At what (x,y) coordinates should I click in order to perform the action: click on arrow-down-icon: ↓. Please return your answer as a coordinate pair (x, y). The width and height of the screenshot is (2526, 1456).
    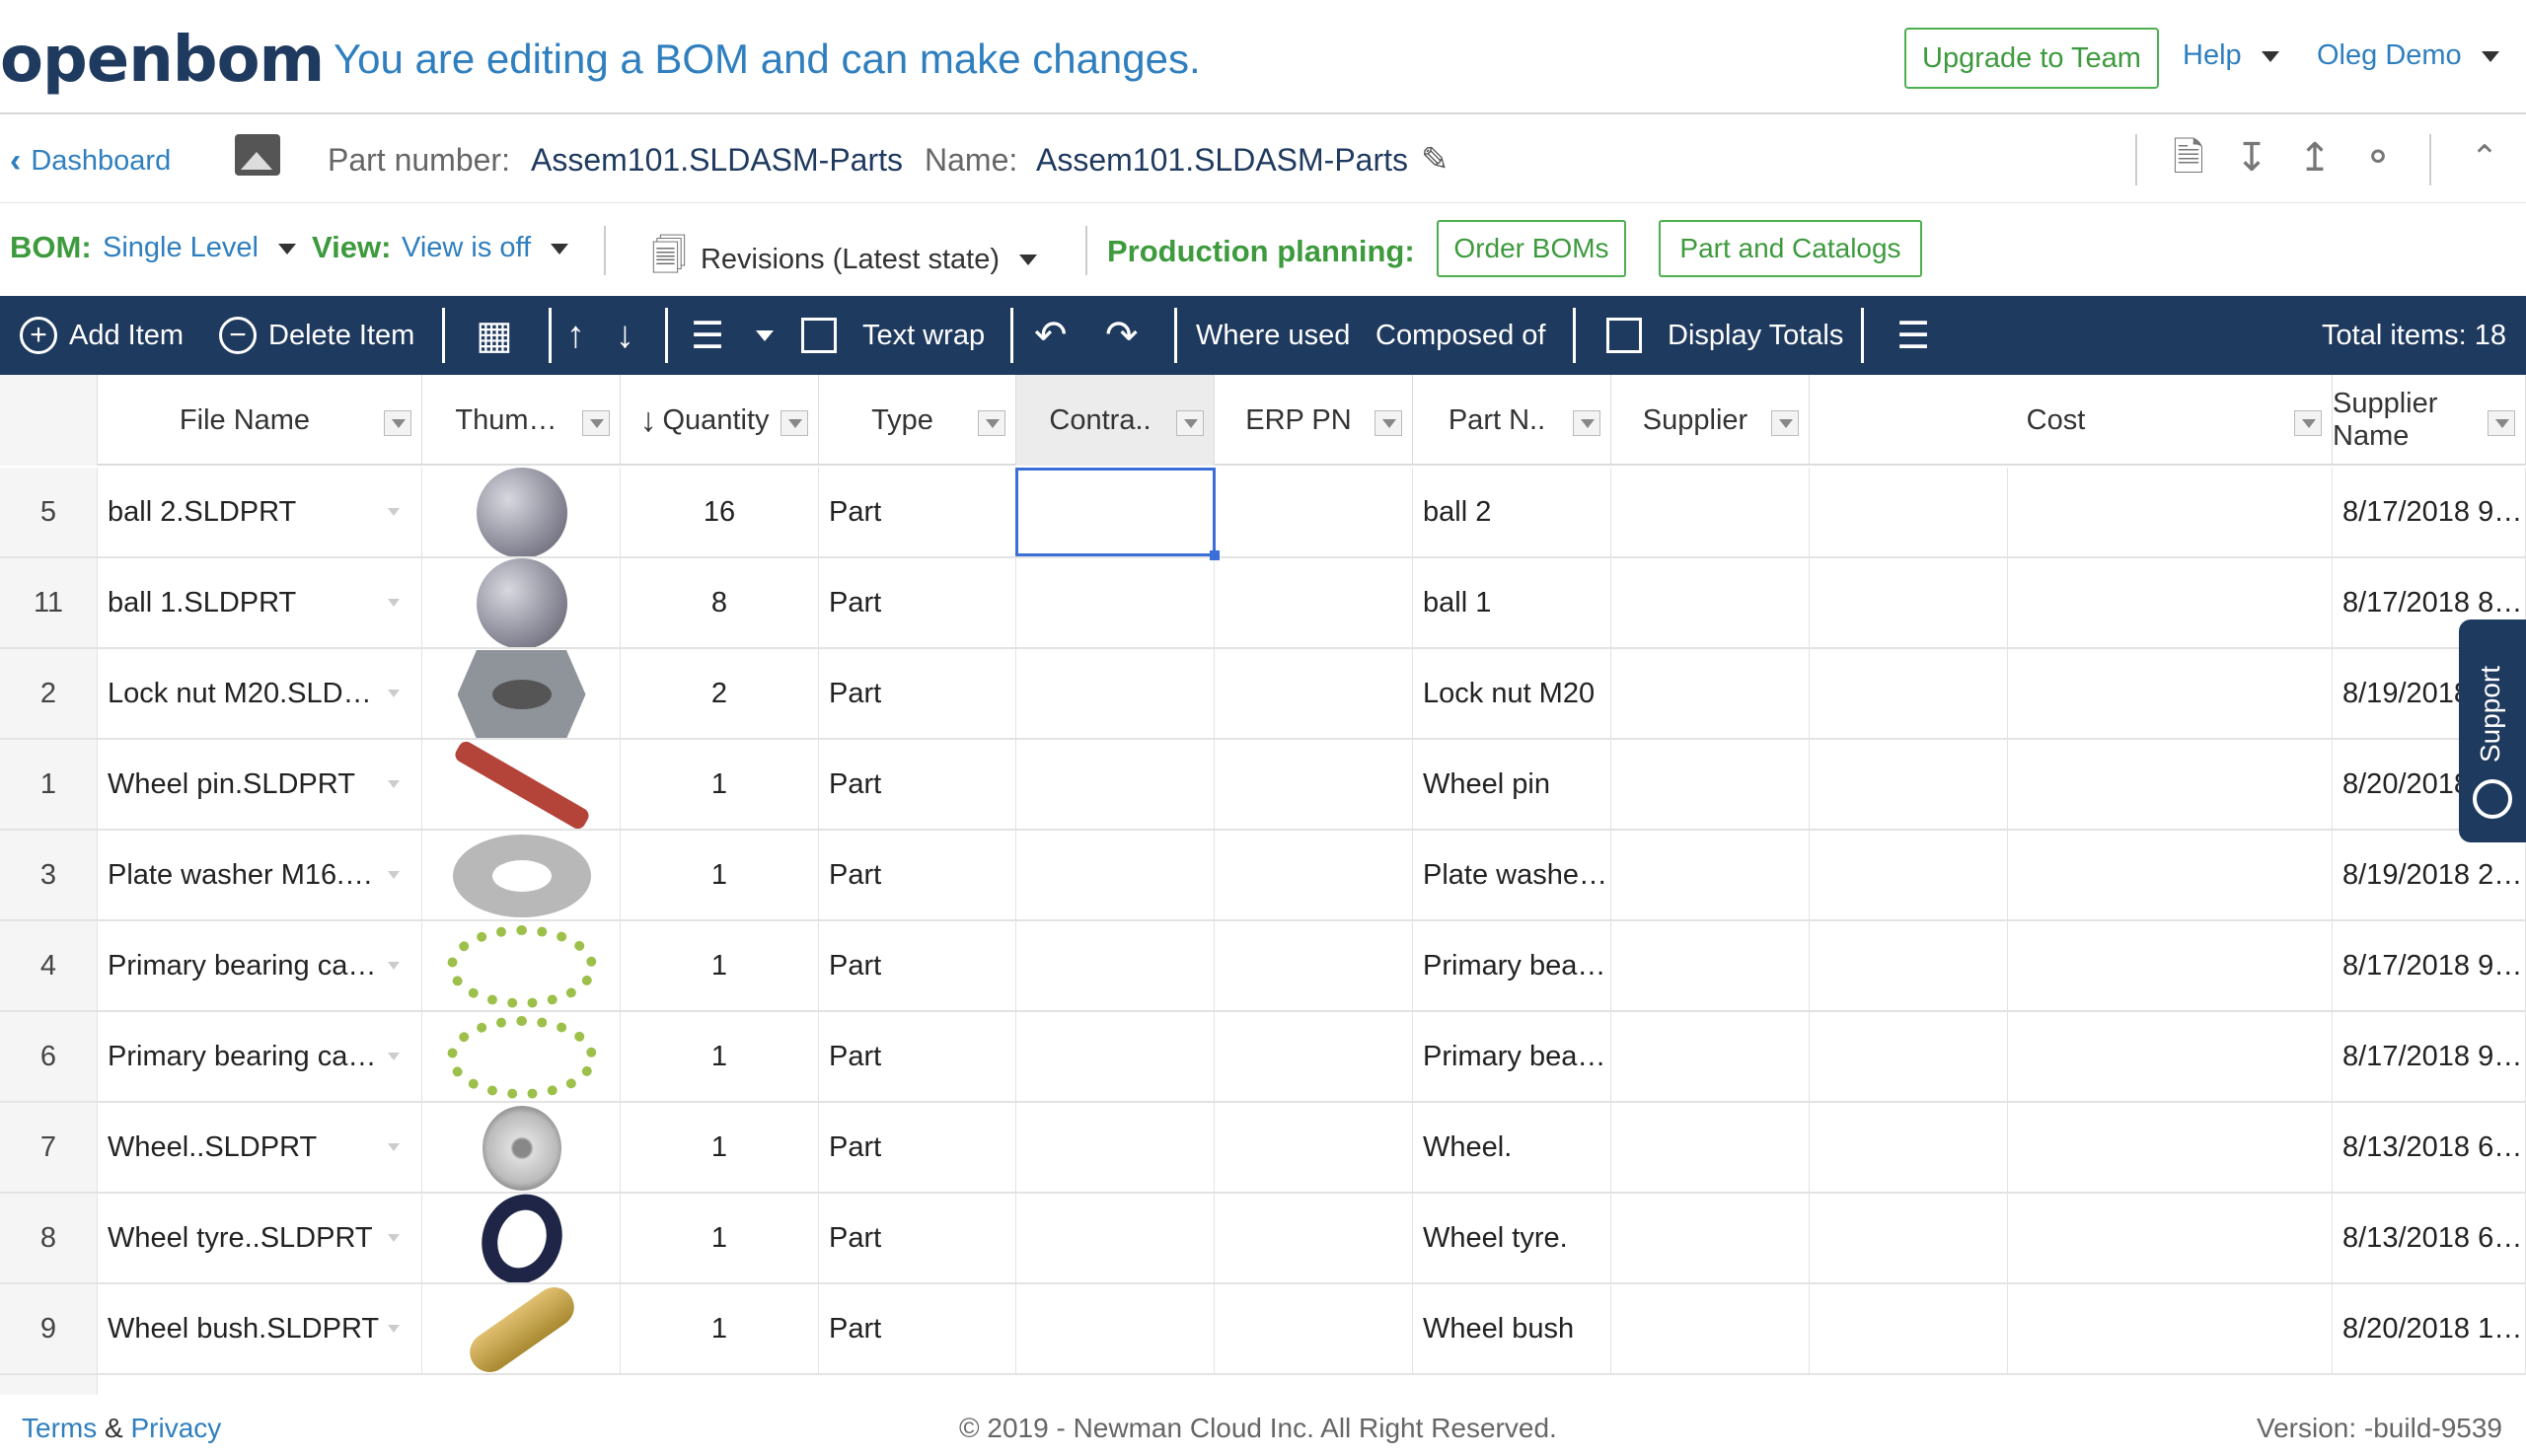
    Looking at the image, I should click on (625, 335).